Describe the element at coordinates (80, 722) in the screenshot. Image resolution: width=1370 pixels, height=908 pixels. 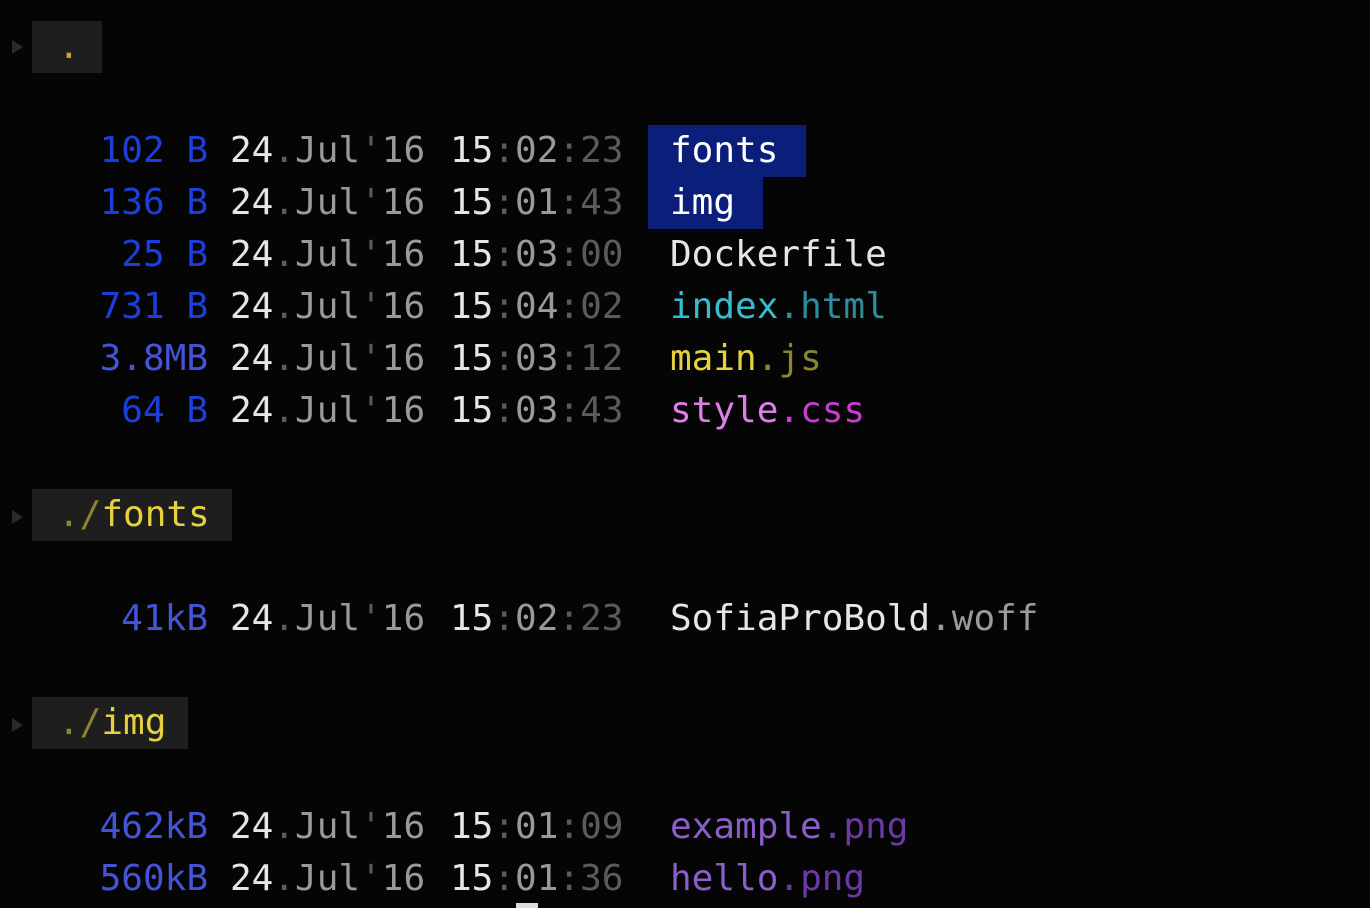
I see `header-prefix: ./` at that location.